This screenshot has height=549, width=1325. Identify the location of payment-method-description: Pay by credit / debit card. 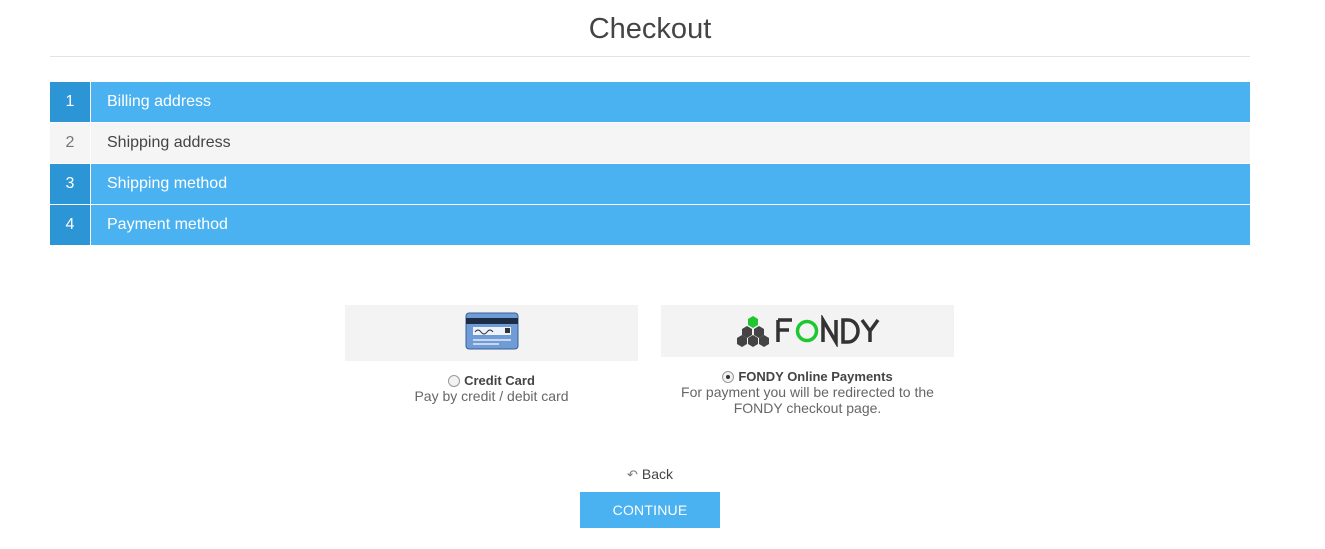
(491, 396).